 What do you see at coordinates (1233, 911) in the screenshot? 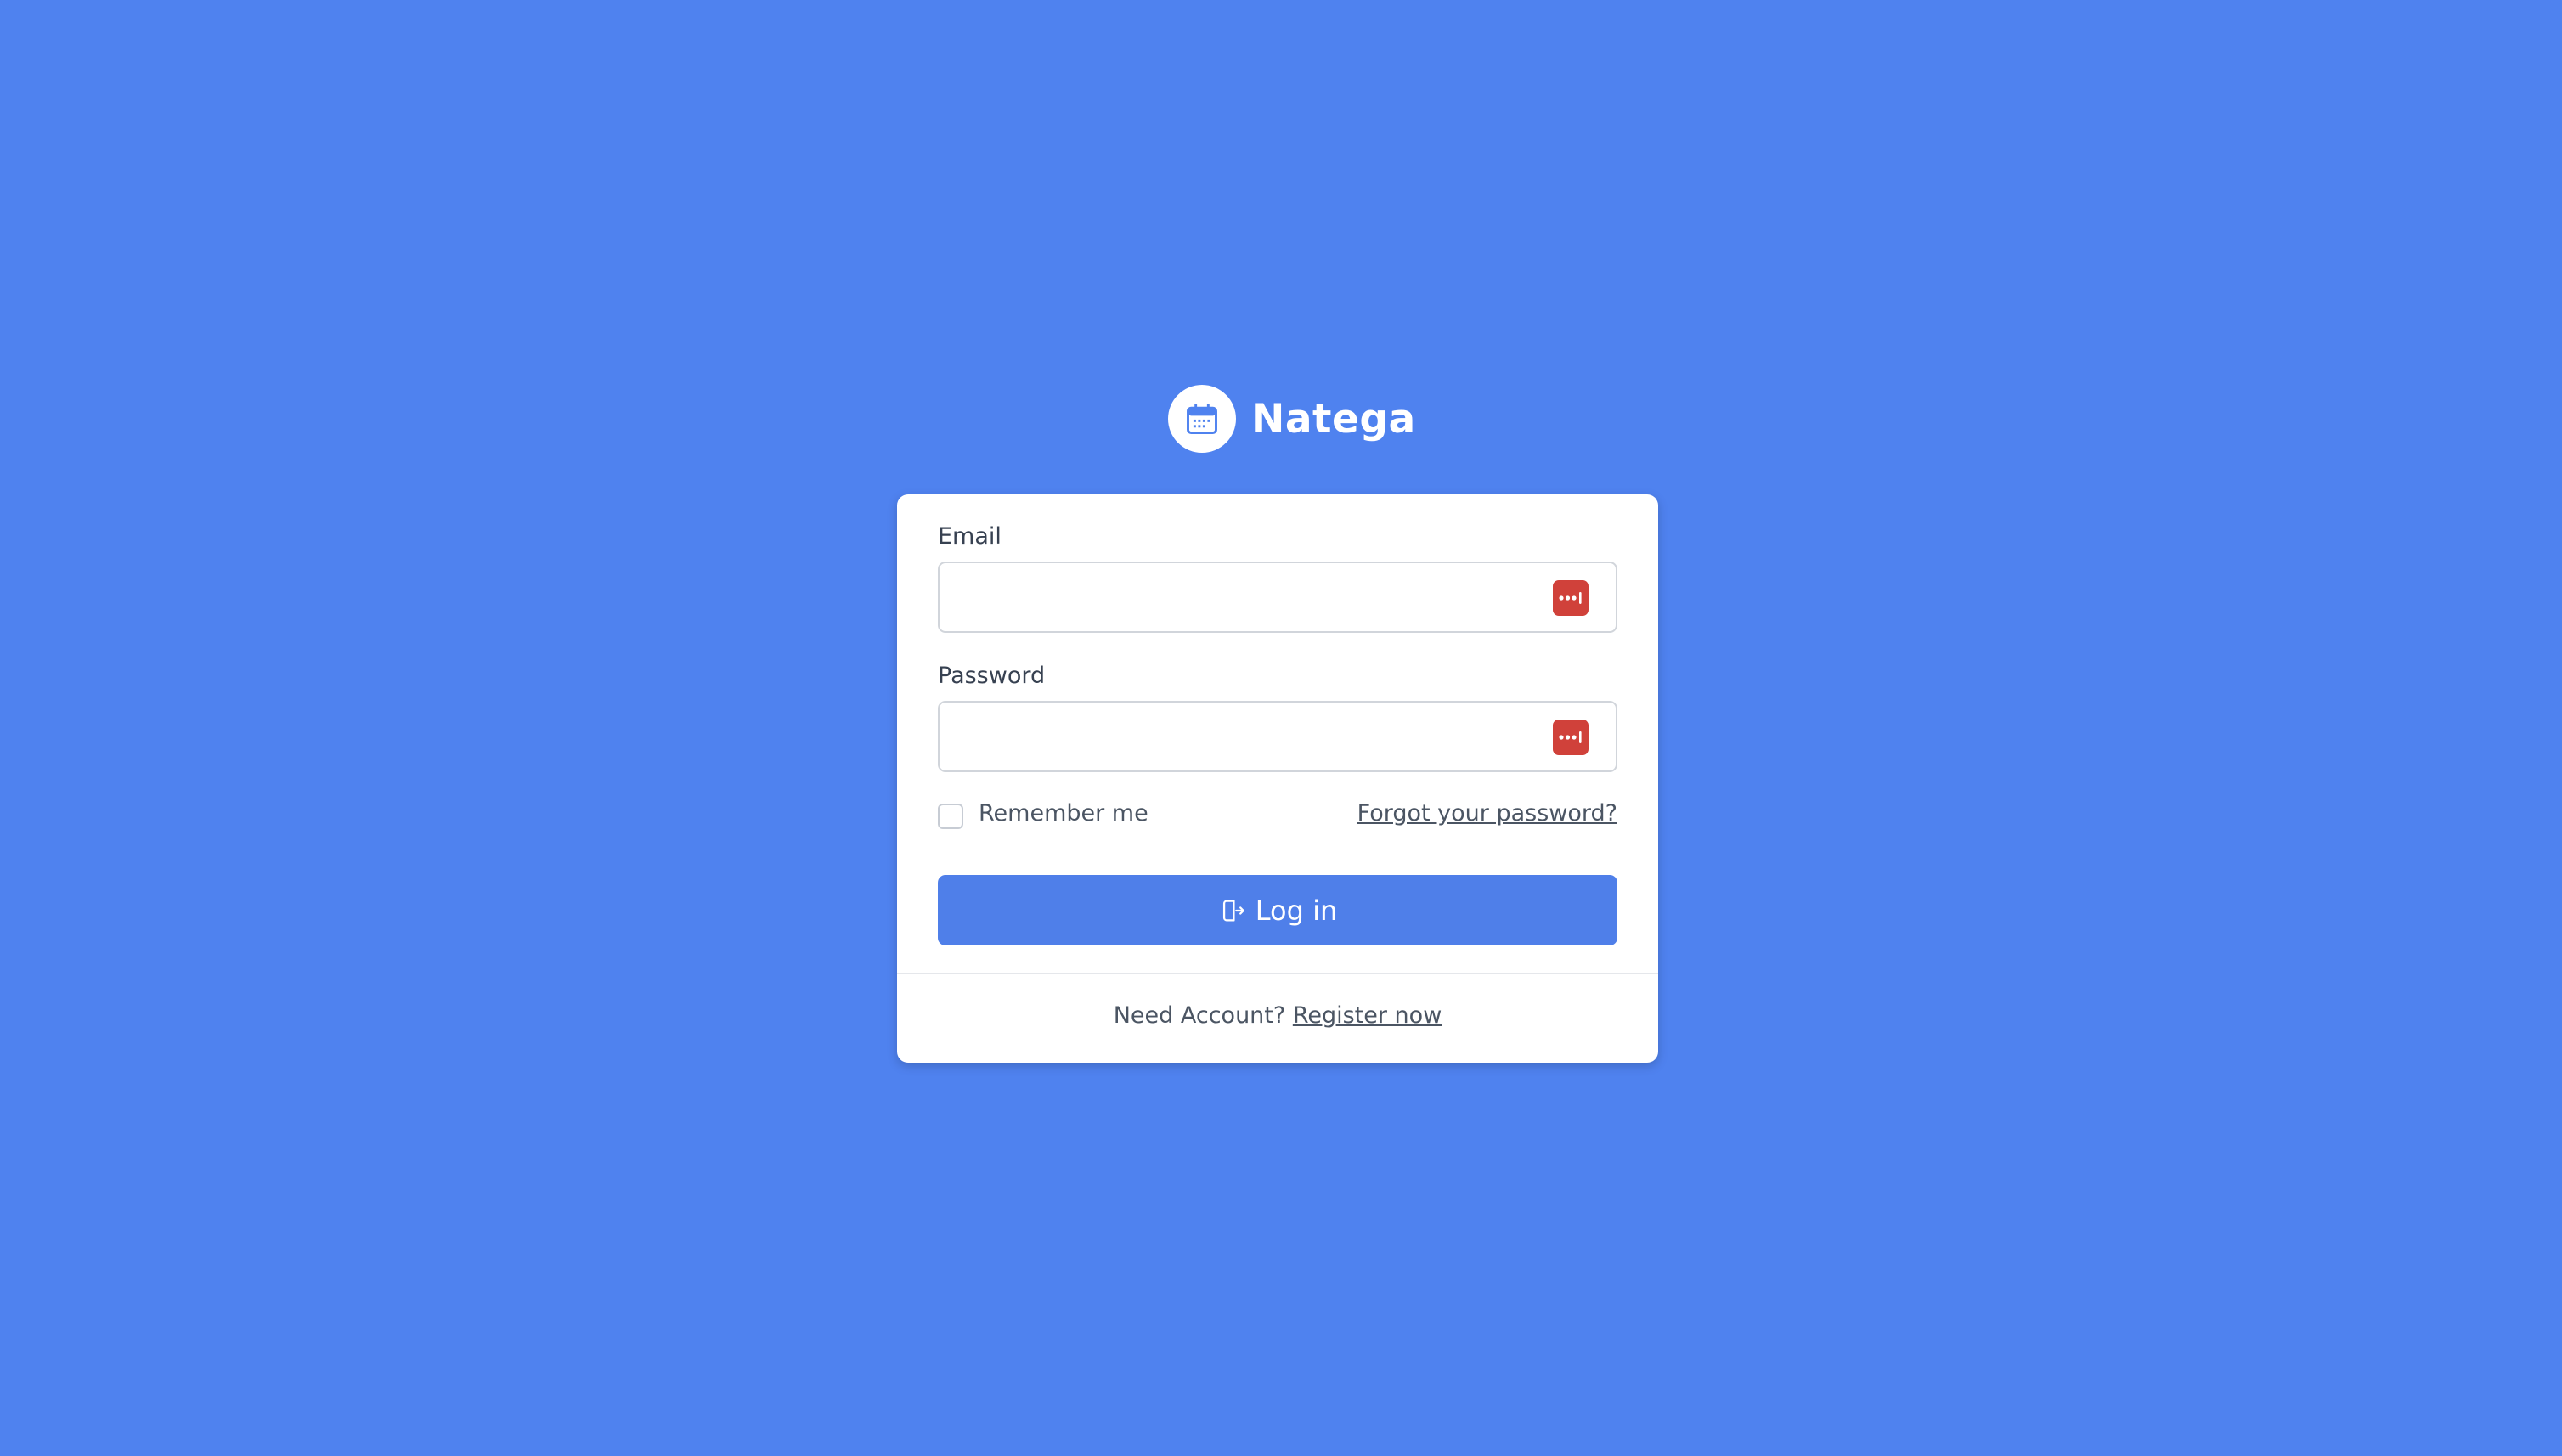
I see `sign-in-icon` at bounding box center [1233, 911].